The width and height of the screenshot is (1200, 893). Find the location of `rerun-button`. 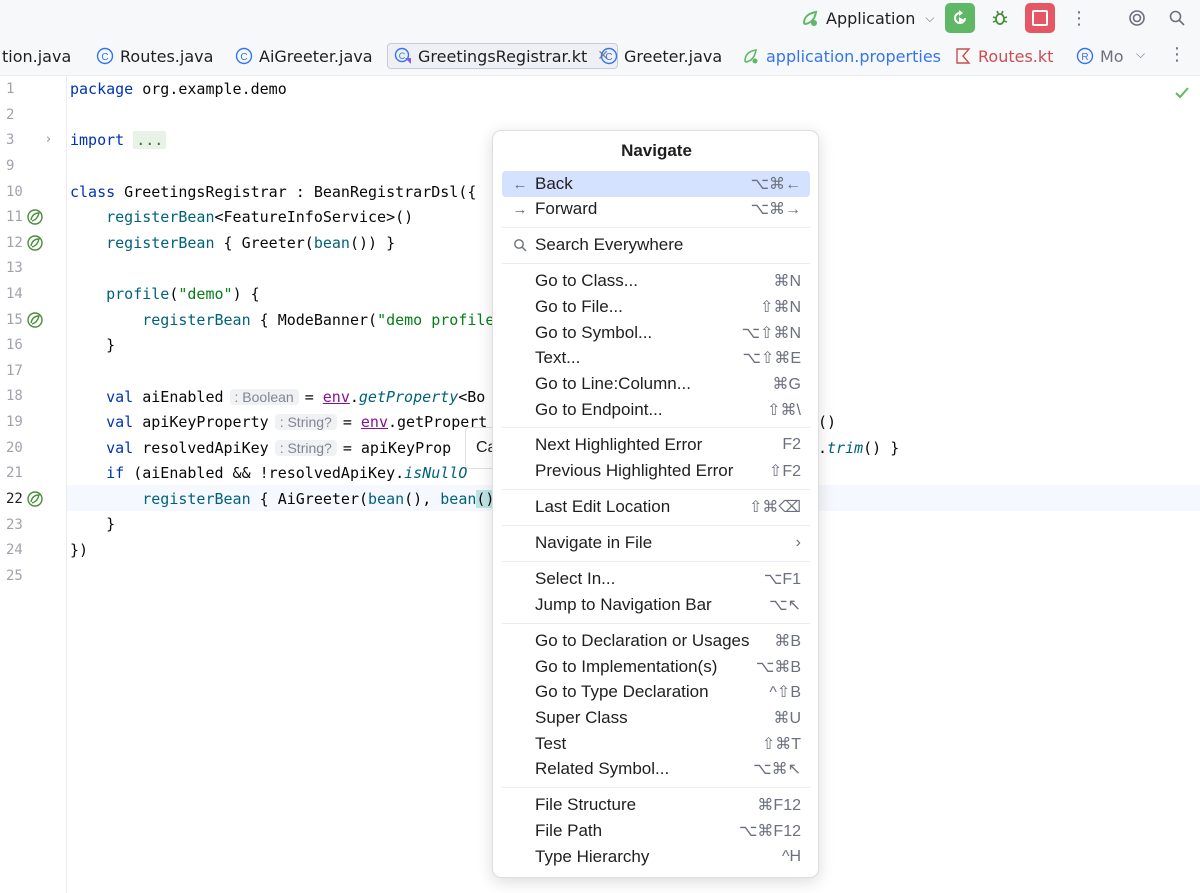

rerun-button is located at coordinates (960, 18).